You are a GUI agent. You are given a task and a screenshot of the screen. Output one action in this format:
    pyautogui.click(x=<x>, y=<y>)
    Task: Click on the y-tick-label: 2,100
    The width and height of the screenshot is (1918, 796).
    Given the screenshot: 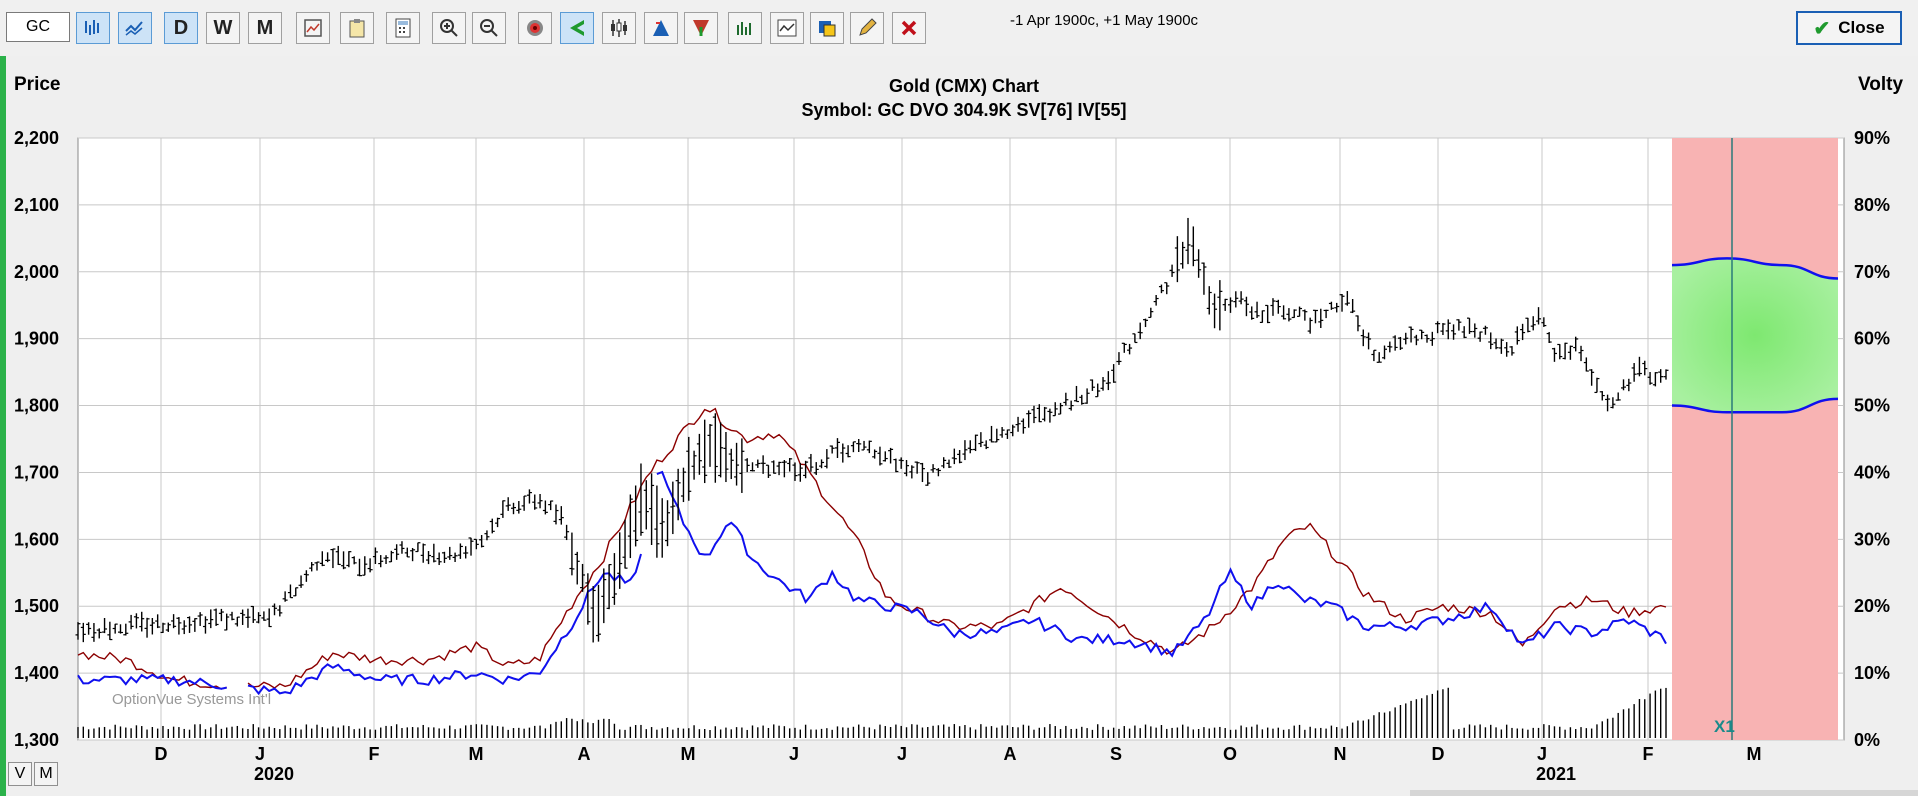 What is the action you would take?
    pyautogui.click(x=36, y=205)
    